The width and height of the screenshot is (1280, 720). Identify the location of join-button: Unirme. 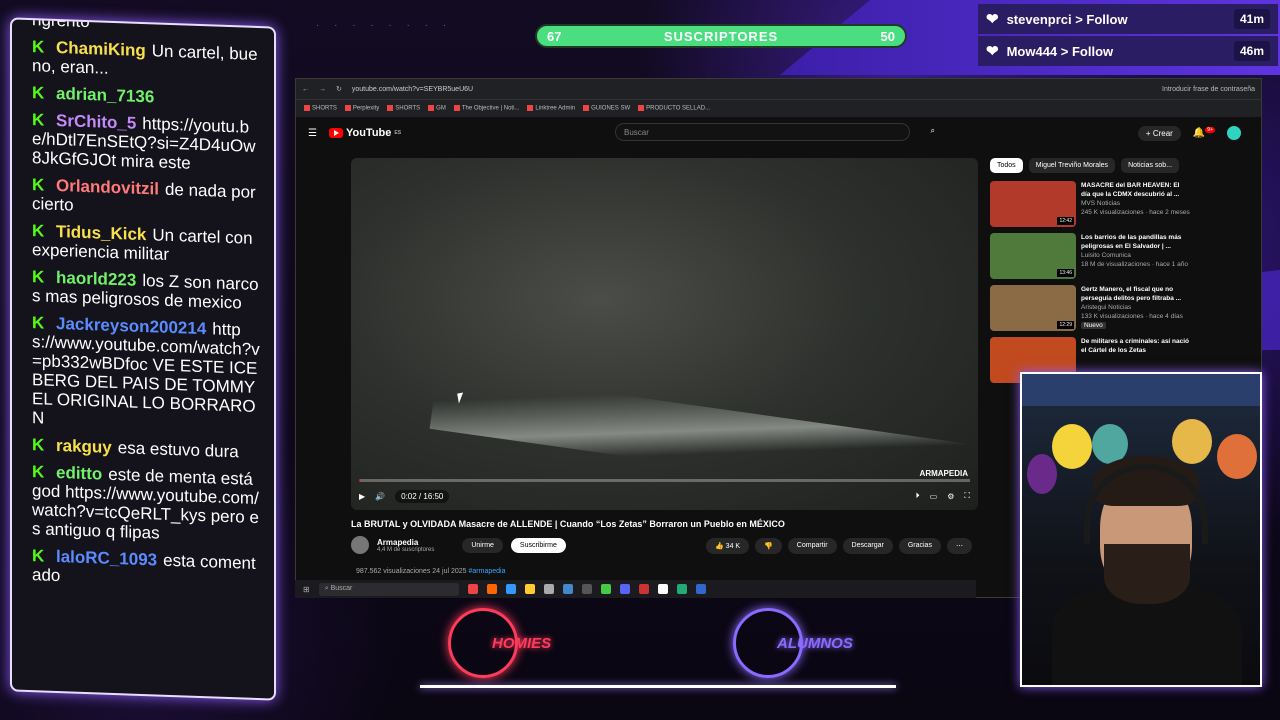
(482, 545).